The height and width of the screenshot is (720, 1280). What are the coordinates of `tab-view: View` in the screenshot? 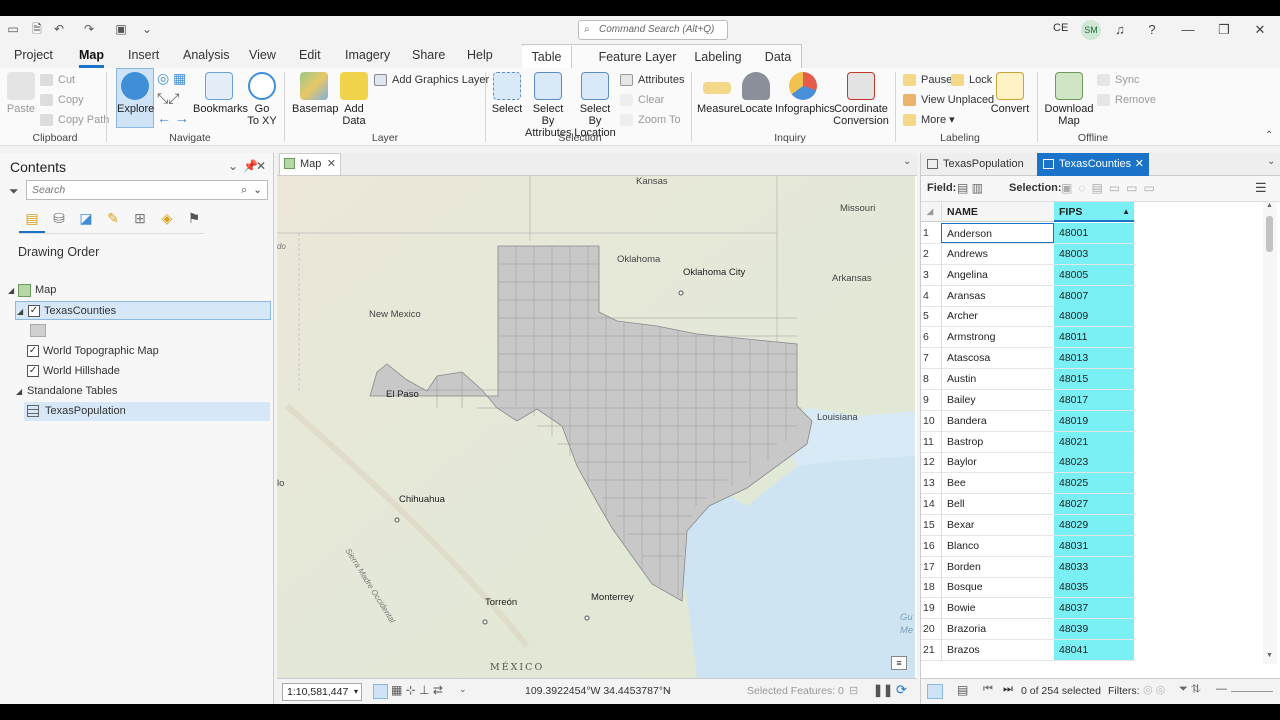 It's located at (262, 58).